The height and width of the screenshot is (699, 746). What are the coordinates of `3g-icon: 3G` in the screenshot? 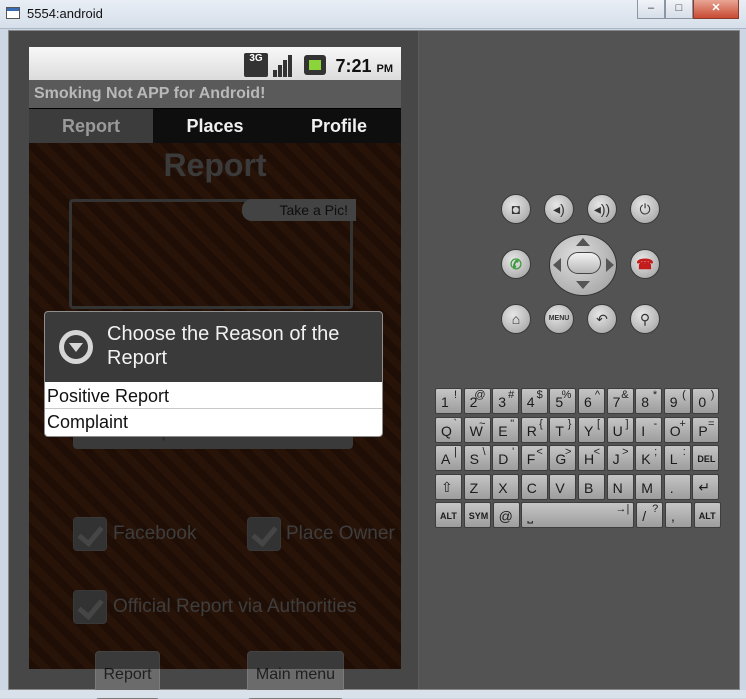 It's located at (256, 65).